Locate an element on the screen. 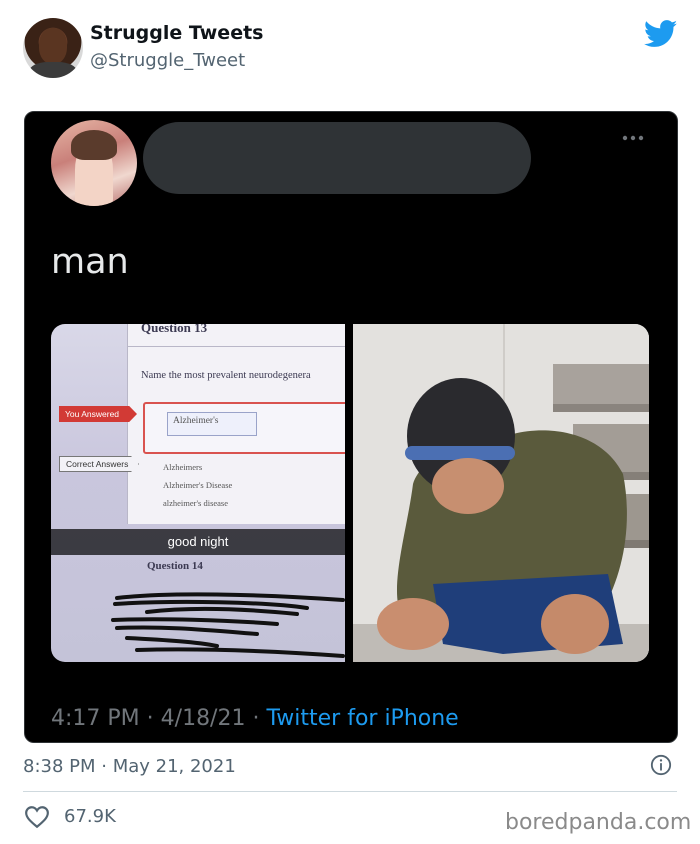  embedded-tweet-date: 4/18/21 is located at coordinates (203, 718).